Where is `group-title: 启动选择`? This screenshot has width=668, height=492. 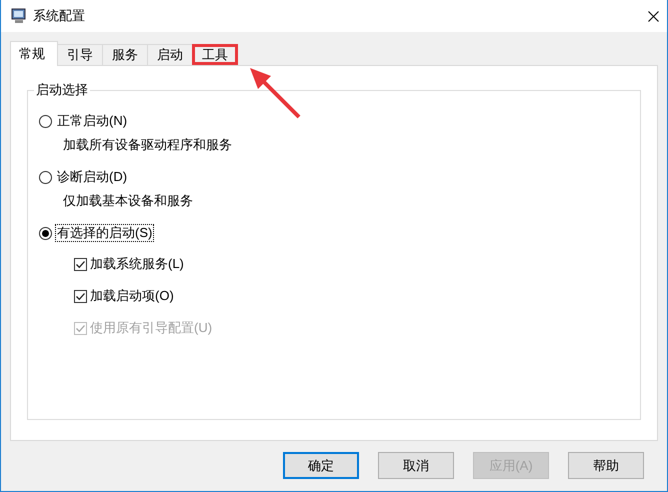
group-title: 启动选择 is located at coordinates (62, 90).